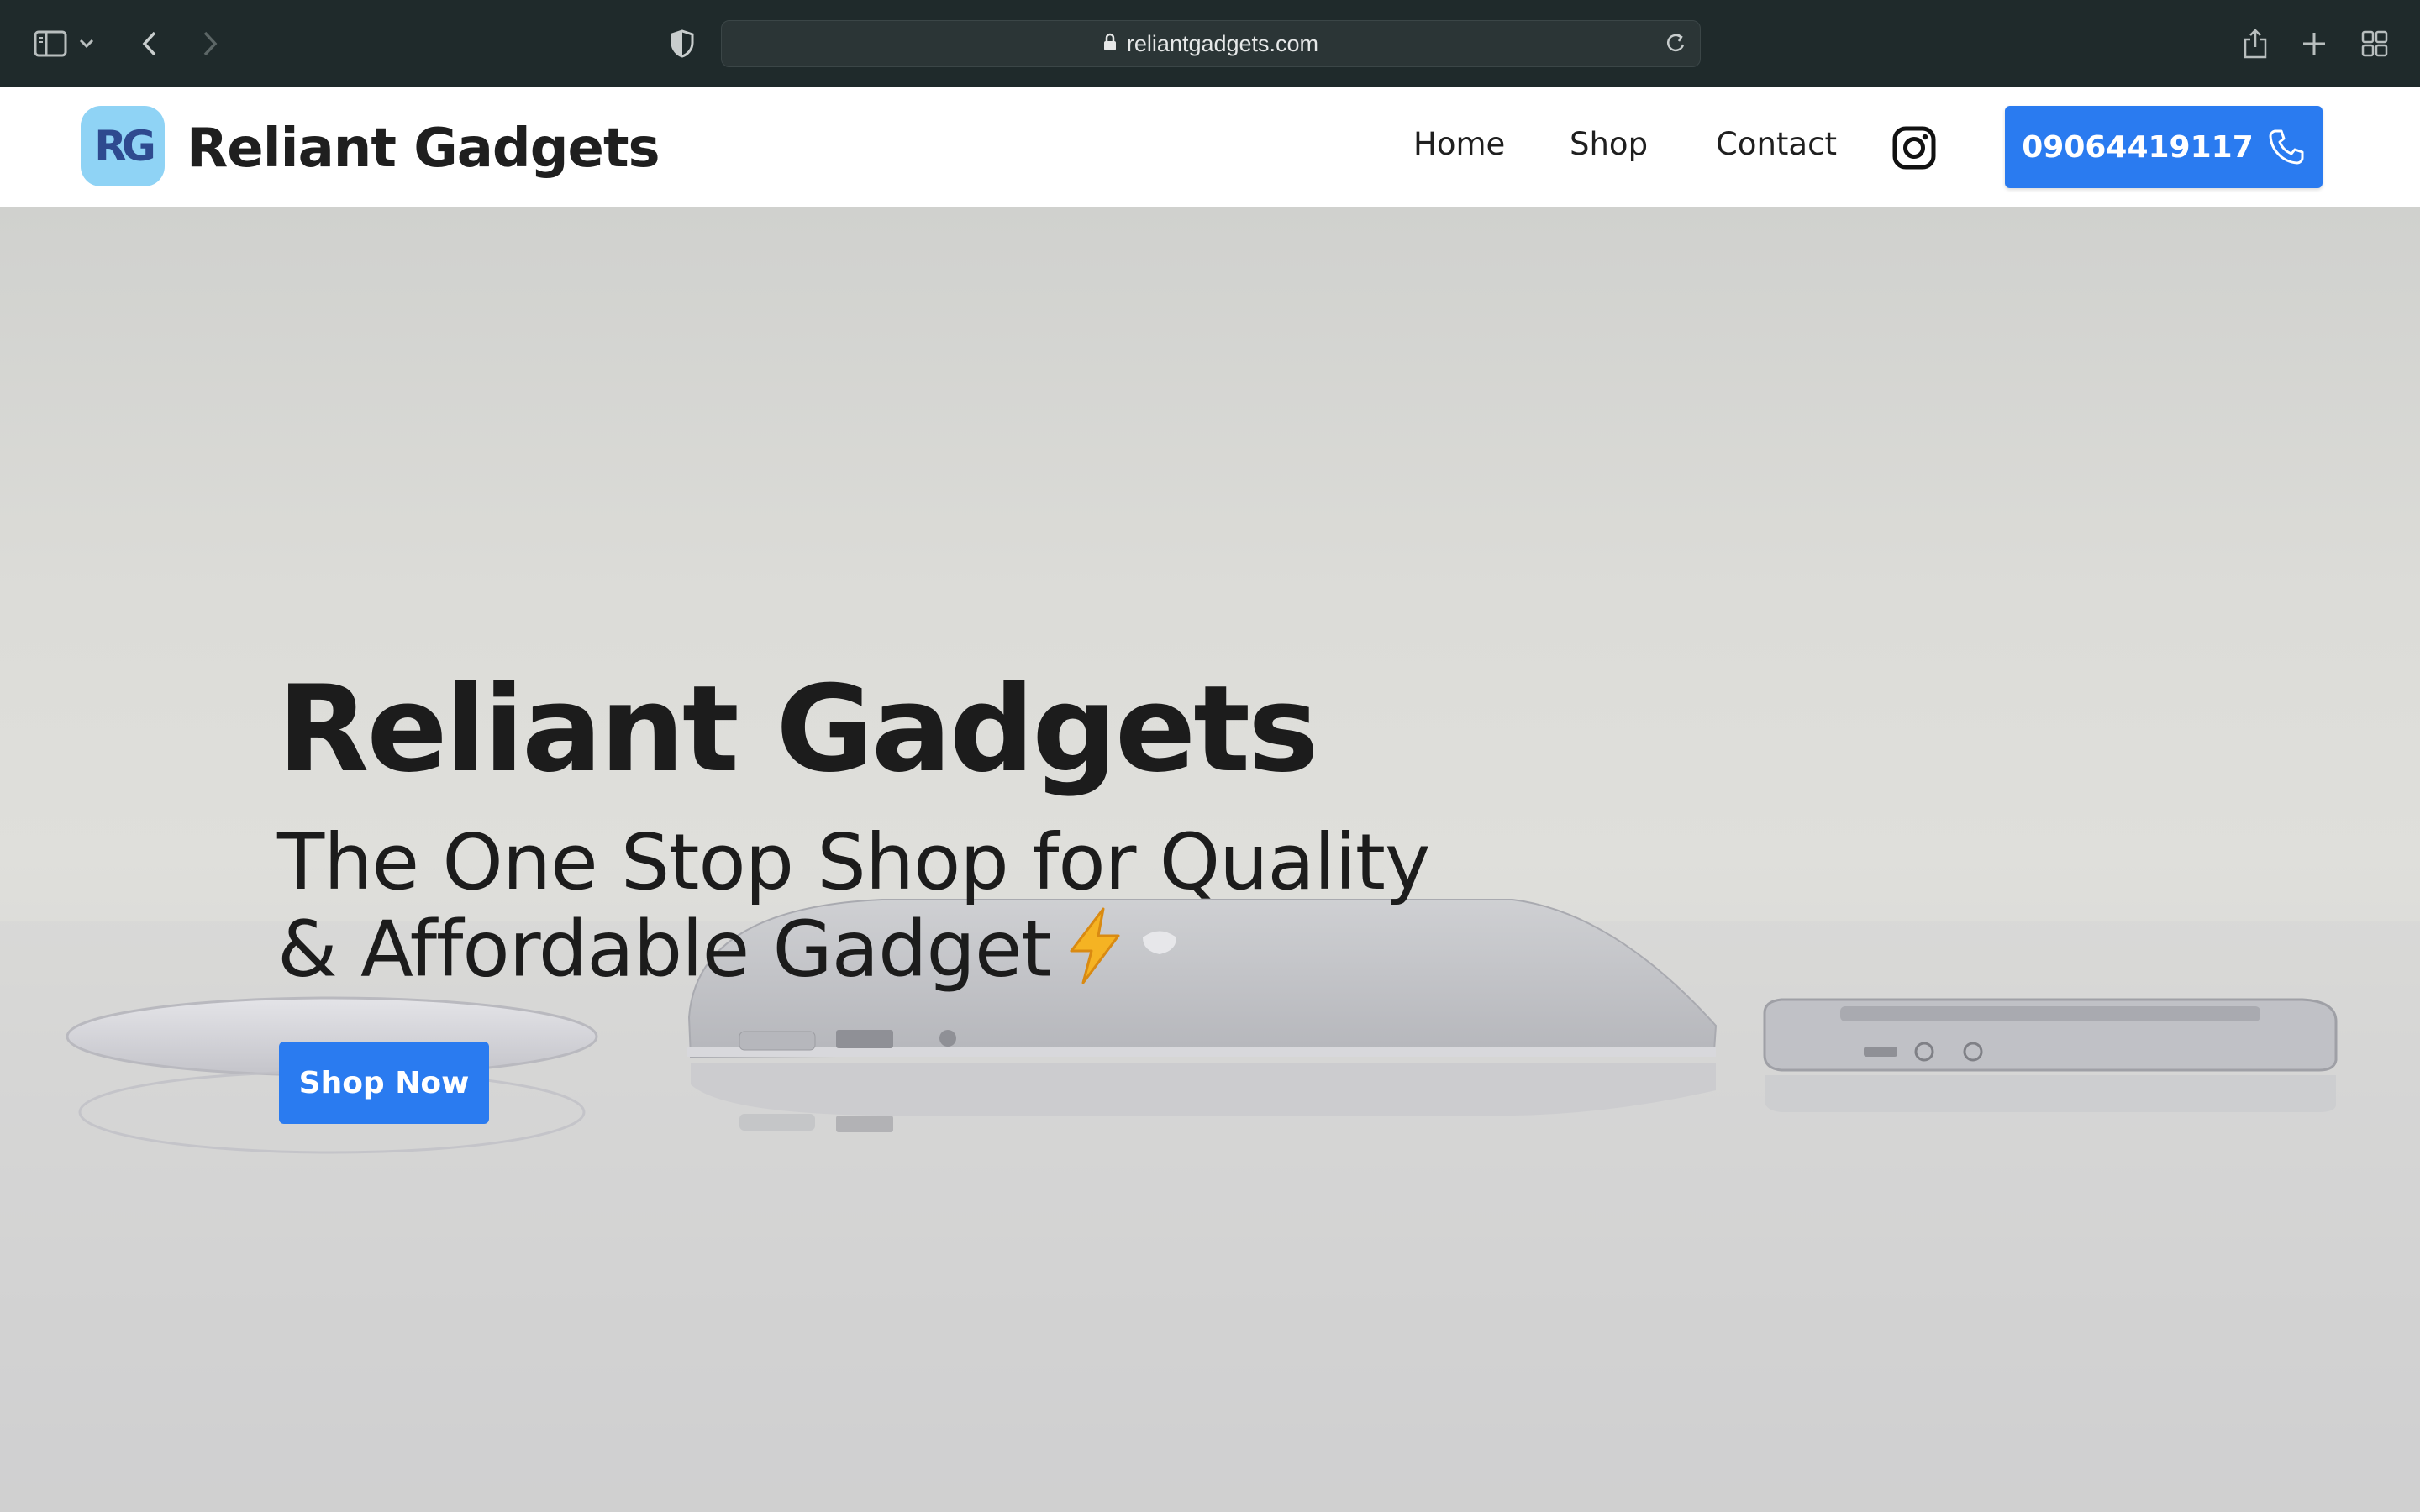 Image resolution: width=2420 pixels, height=1512 pixels. I want to click on nav-shop: Shop, so click(1609, 144).